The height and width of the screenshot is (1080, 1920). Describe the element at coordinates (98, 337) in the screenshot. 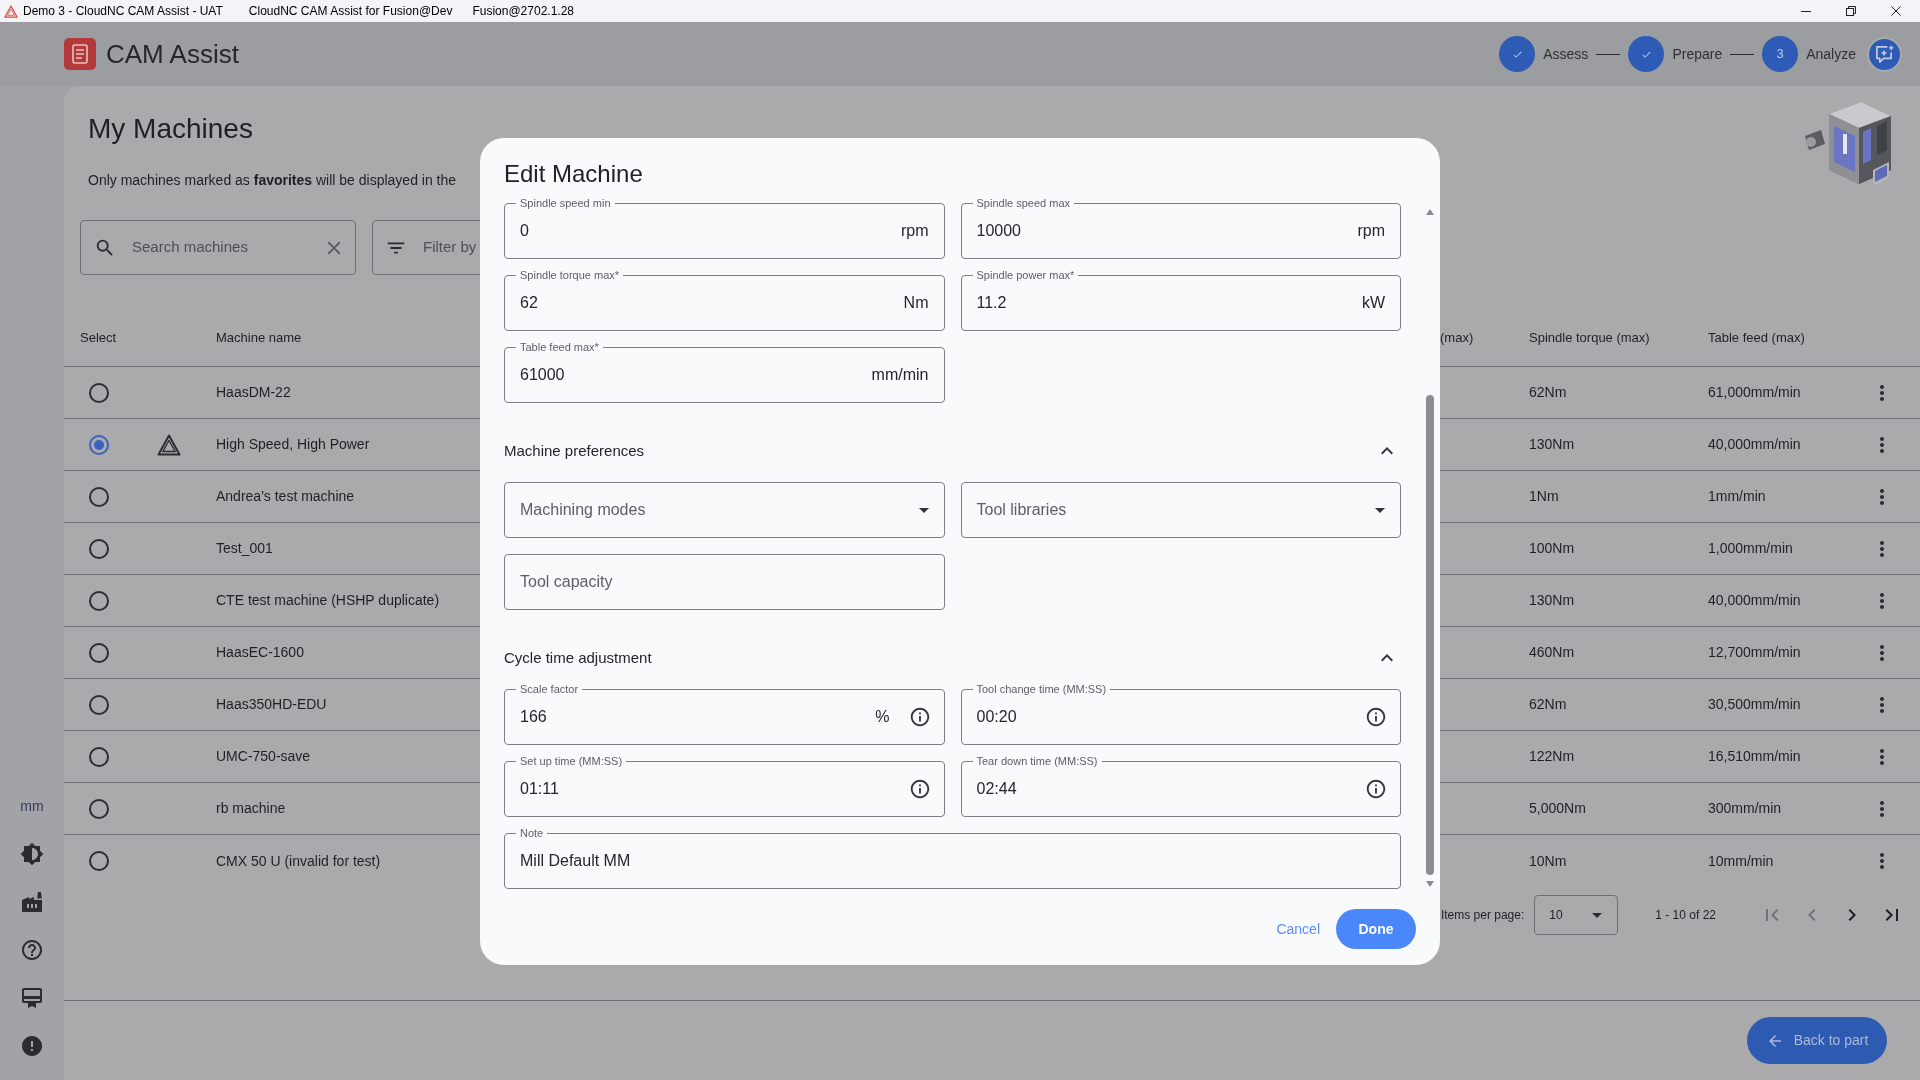

I see `column-header: Select` at that location.